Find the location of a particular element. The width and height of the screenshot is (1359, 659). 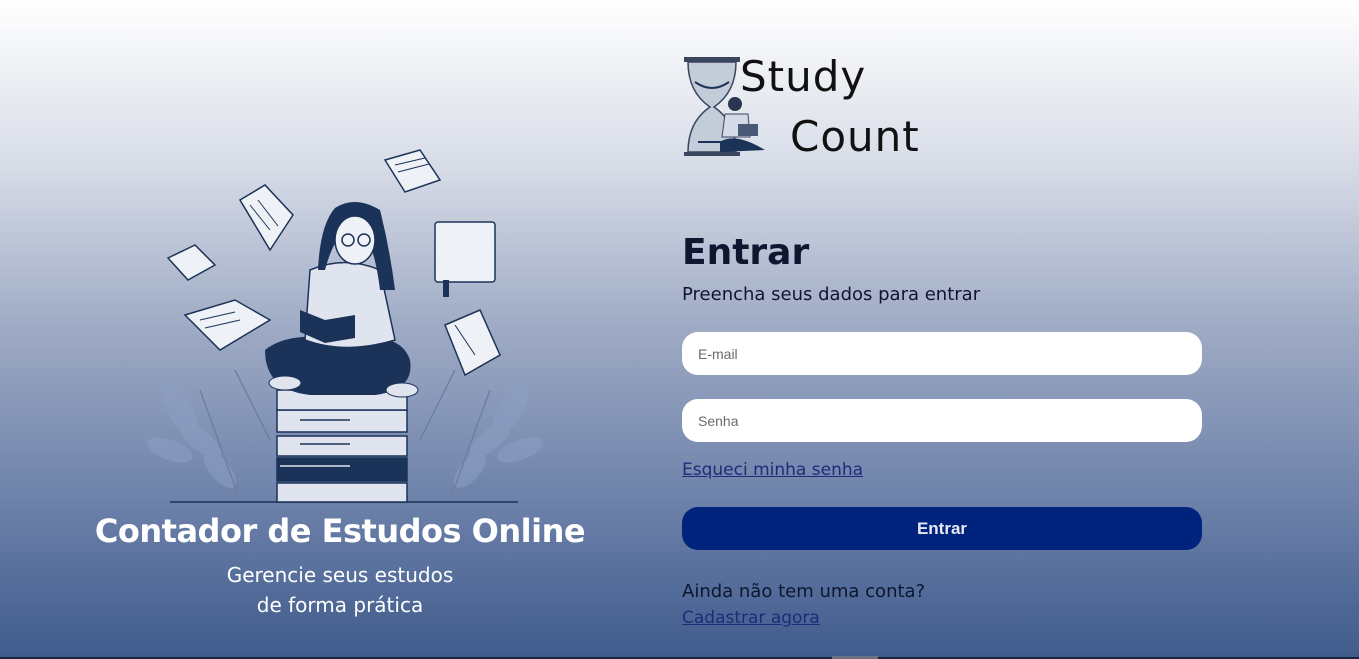

hero-subtitle: Gerencie seus estudos de forma prática is located at coordinates (340, 590).